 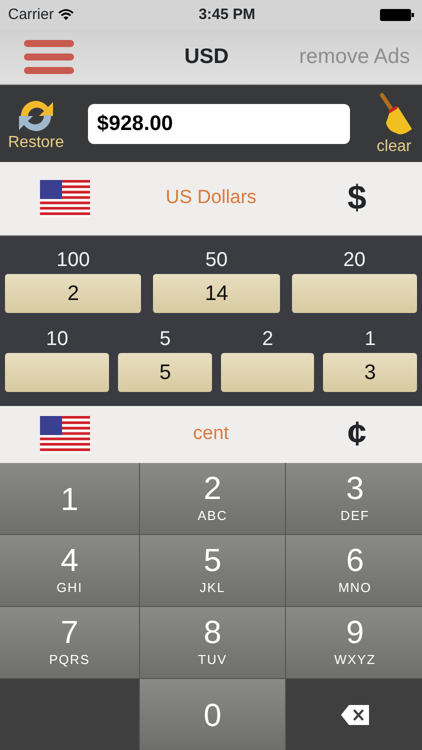 I want to click on denomination-label: 20, so click(x=354, y=260).